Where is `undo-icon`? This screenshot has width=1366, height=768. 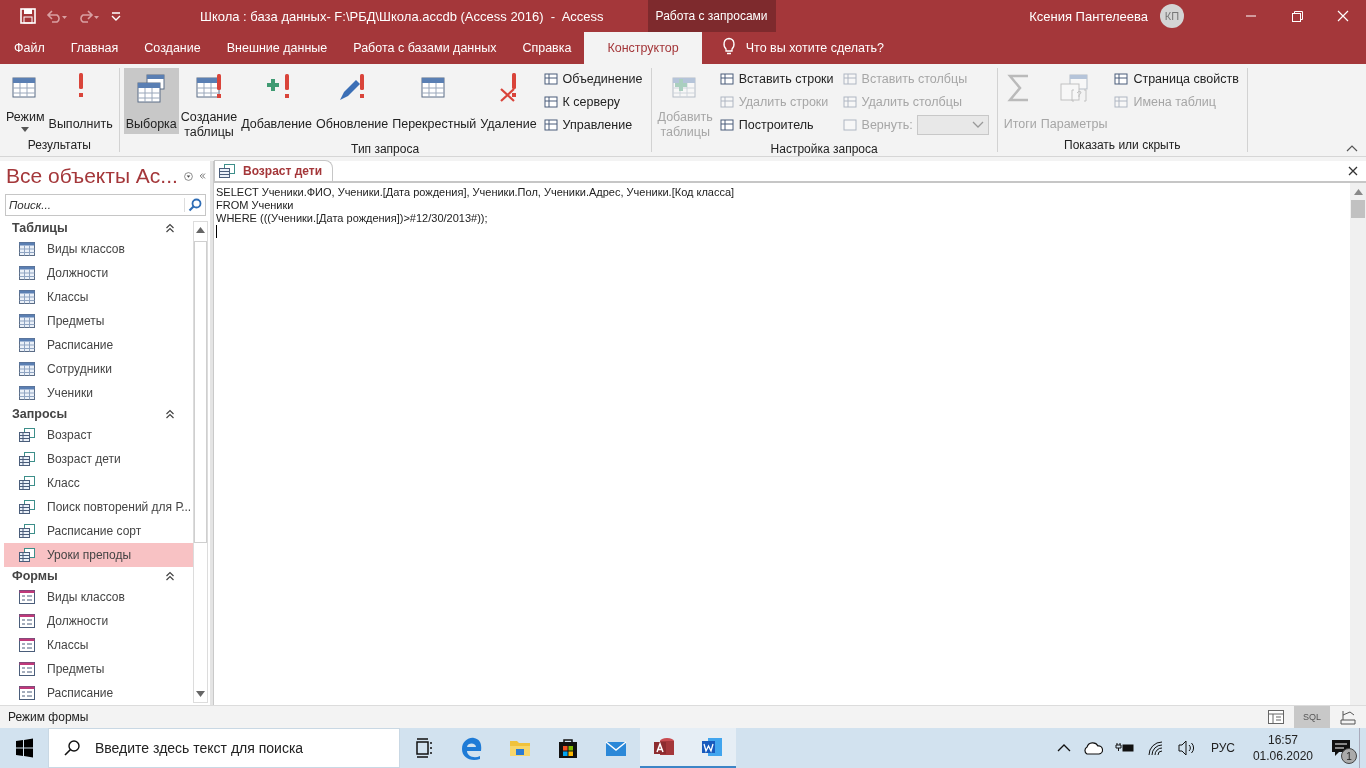 undo-icon is located at coordinates (57, 16).